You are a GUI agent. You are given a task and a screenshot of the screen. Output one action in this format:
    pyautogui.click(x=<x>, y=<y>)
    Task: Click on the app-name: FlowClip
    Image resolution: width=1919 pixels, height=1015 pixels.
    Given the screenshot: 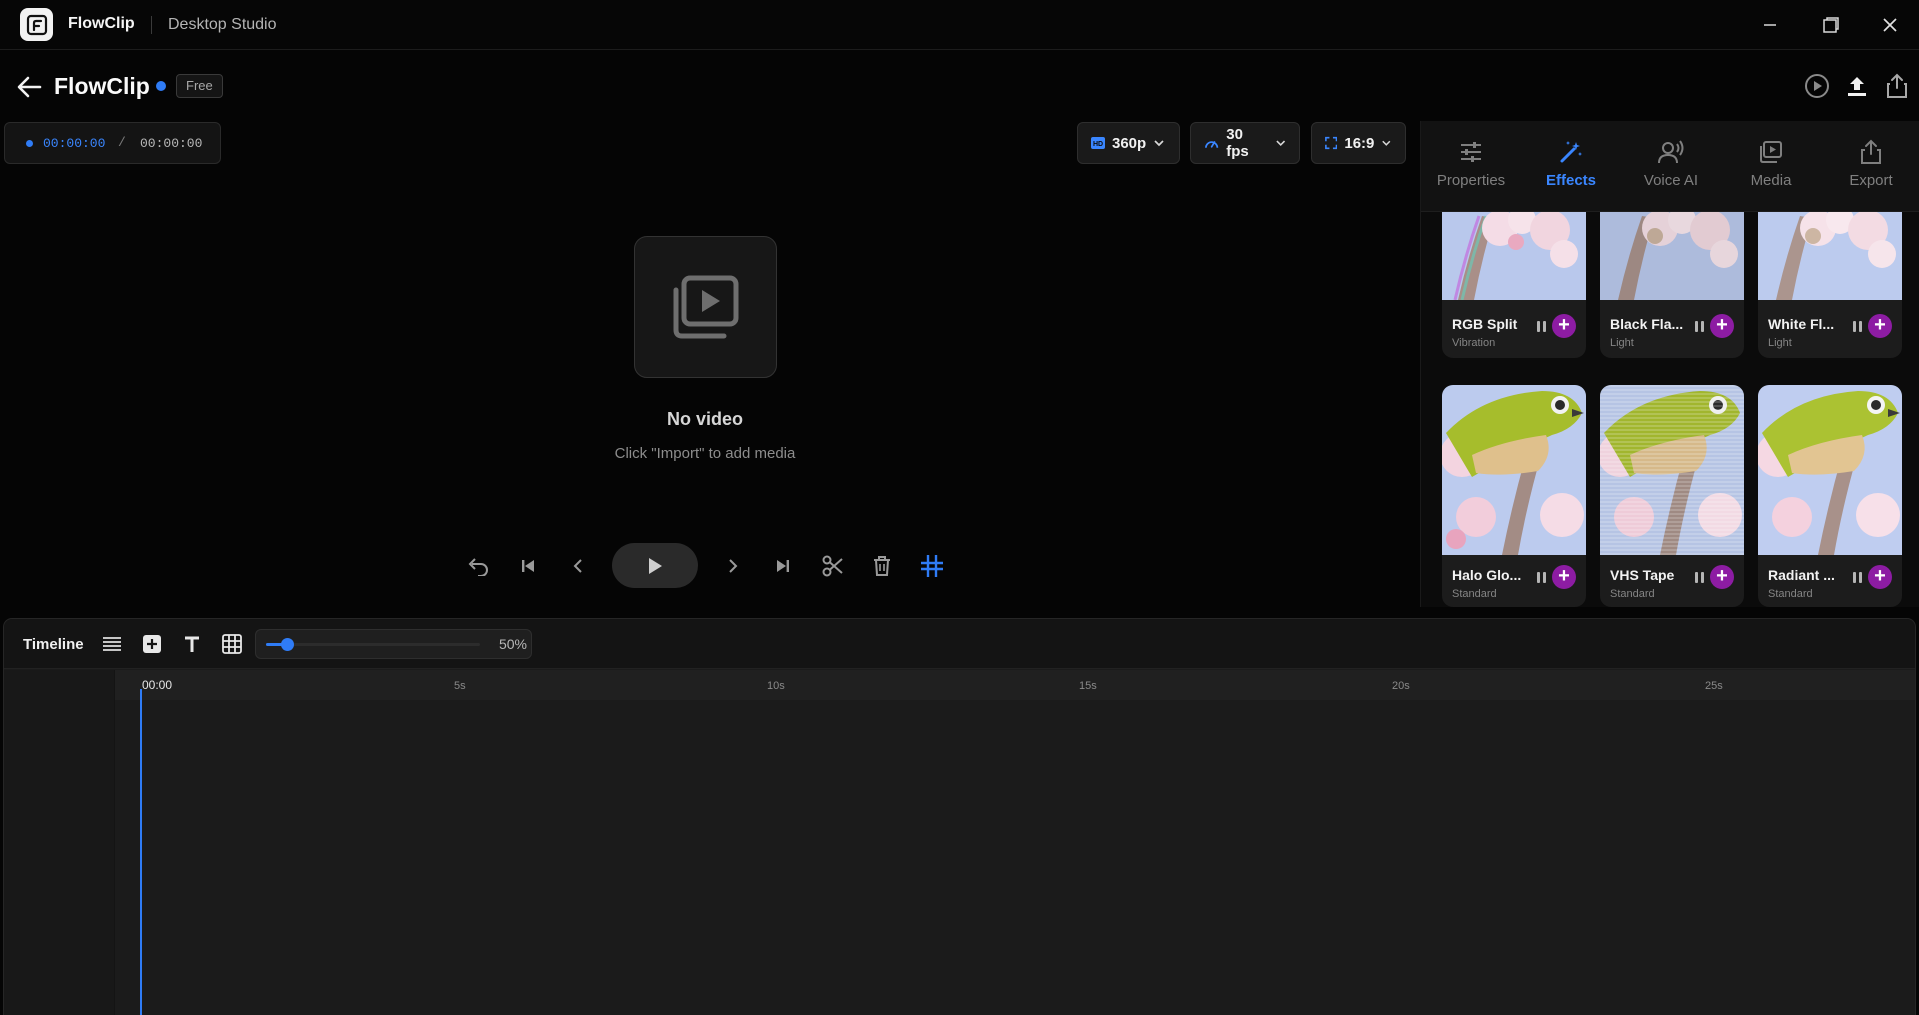 What is the action you would take?
    pyautogui.click(x=101, y=23)
    